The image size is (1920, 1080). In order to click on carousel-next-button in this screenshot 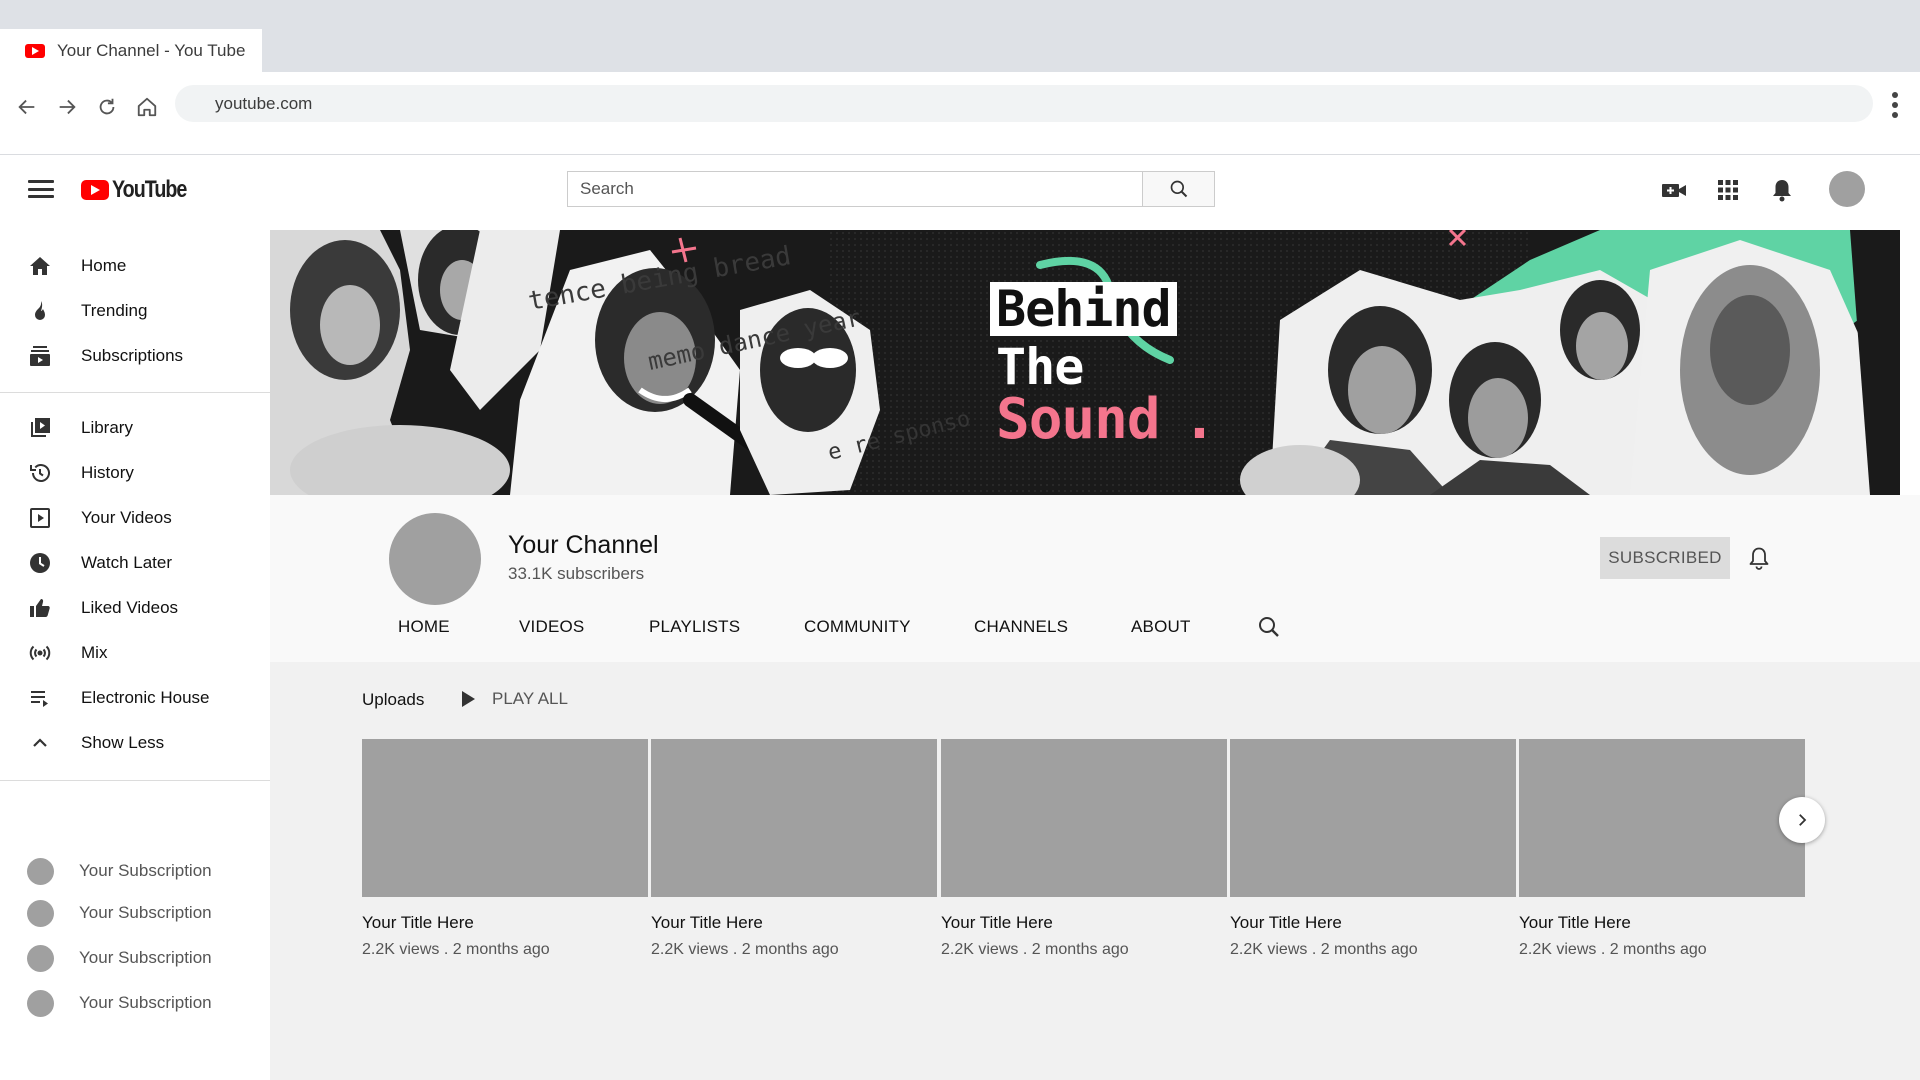, I will do `click(1802, 820)`.